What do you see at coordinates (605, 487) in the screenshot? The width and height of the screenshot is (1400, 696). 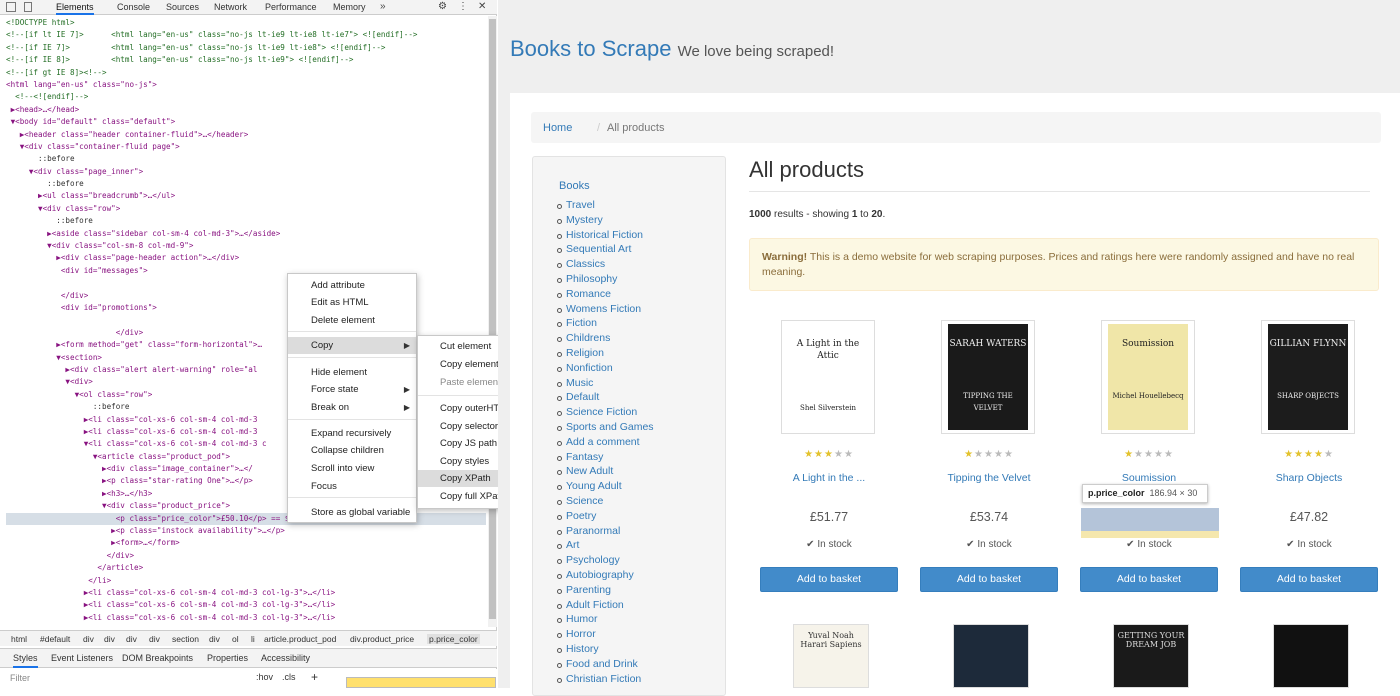 I see `category-link: Young Adult` at bounding box center [605, 487].